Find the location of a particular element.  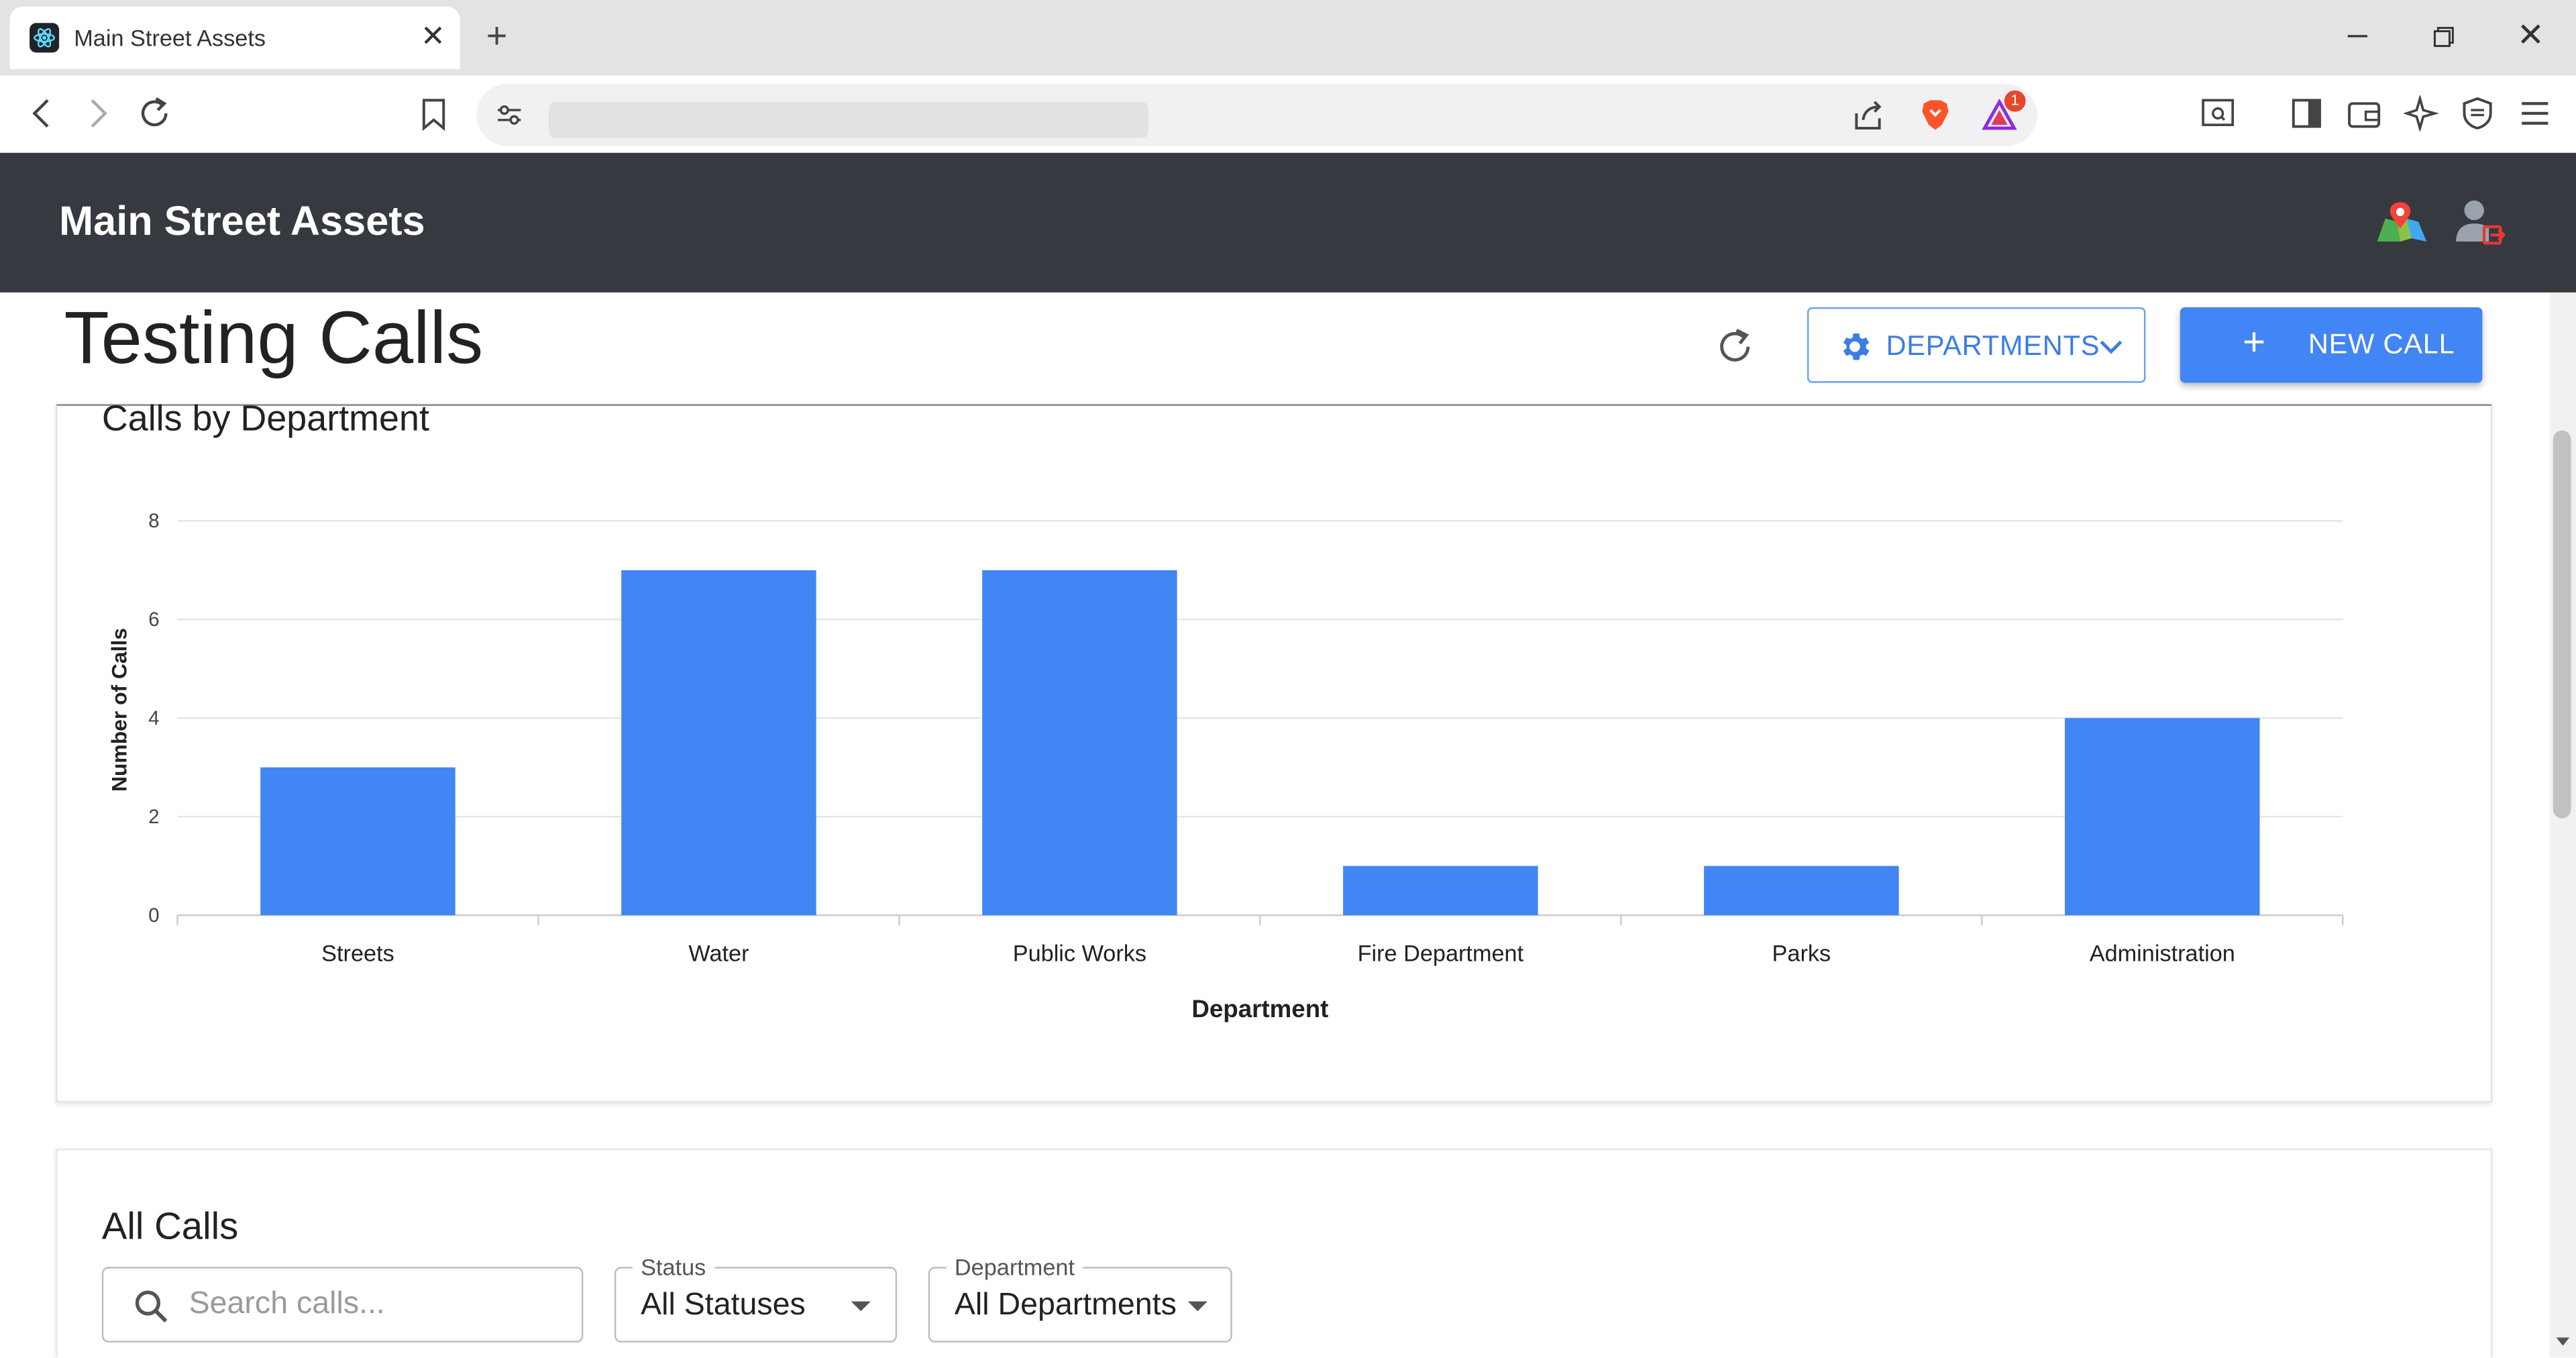

gear-icon is located at coordinates (1856, 347).